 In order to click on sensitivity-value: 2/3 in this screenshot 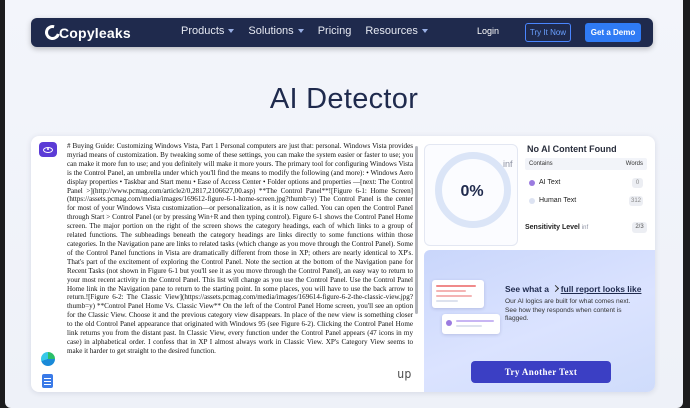, I will do `click(639, 227)`.